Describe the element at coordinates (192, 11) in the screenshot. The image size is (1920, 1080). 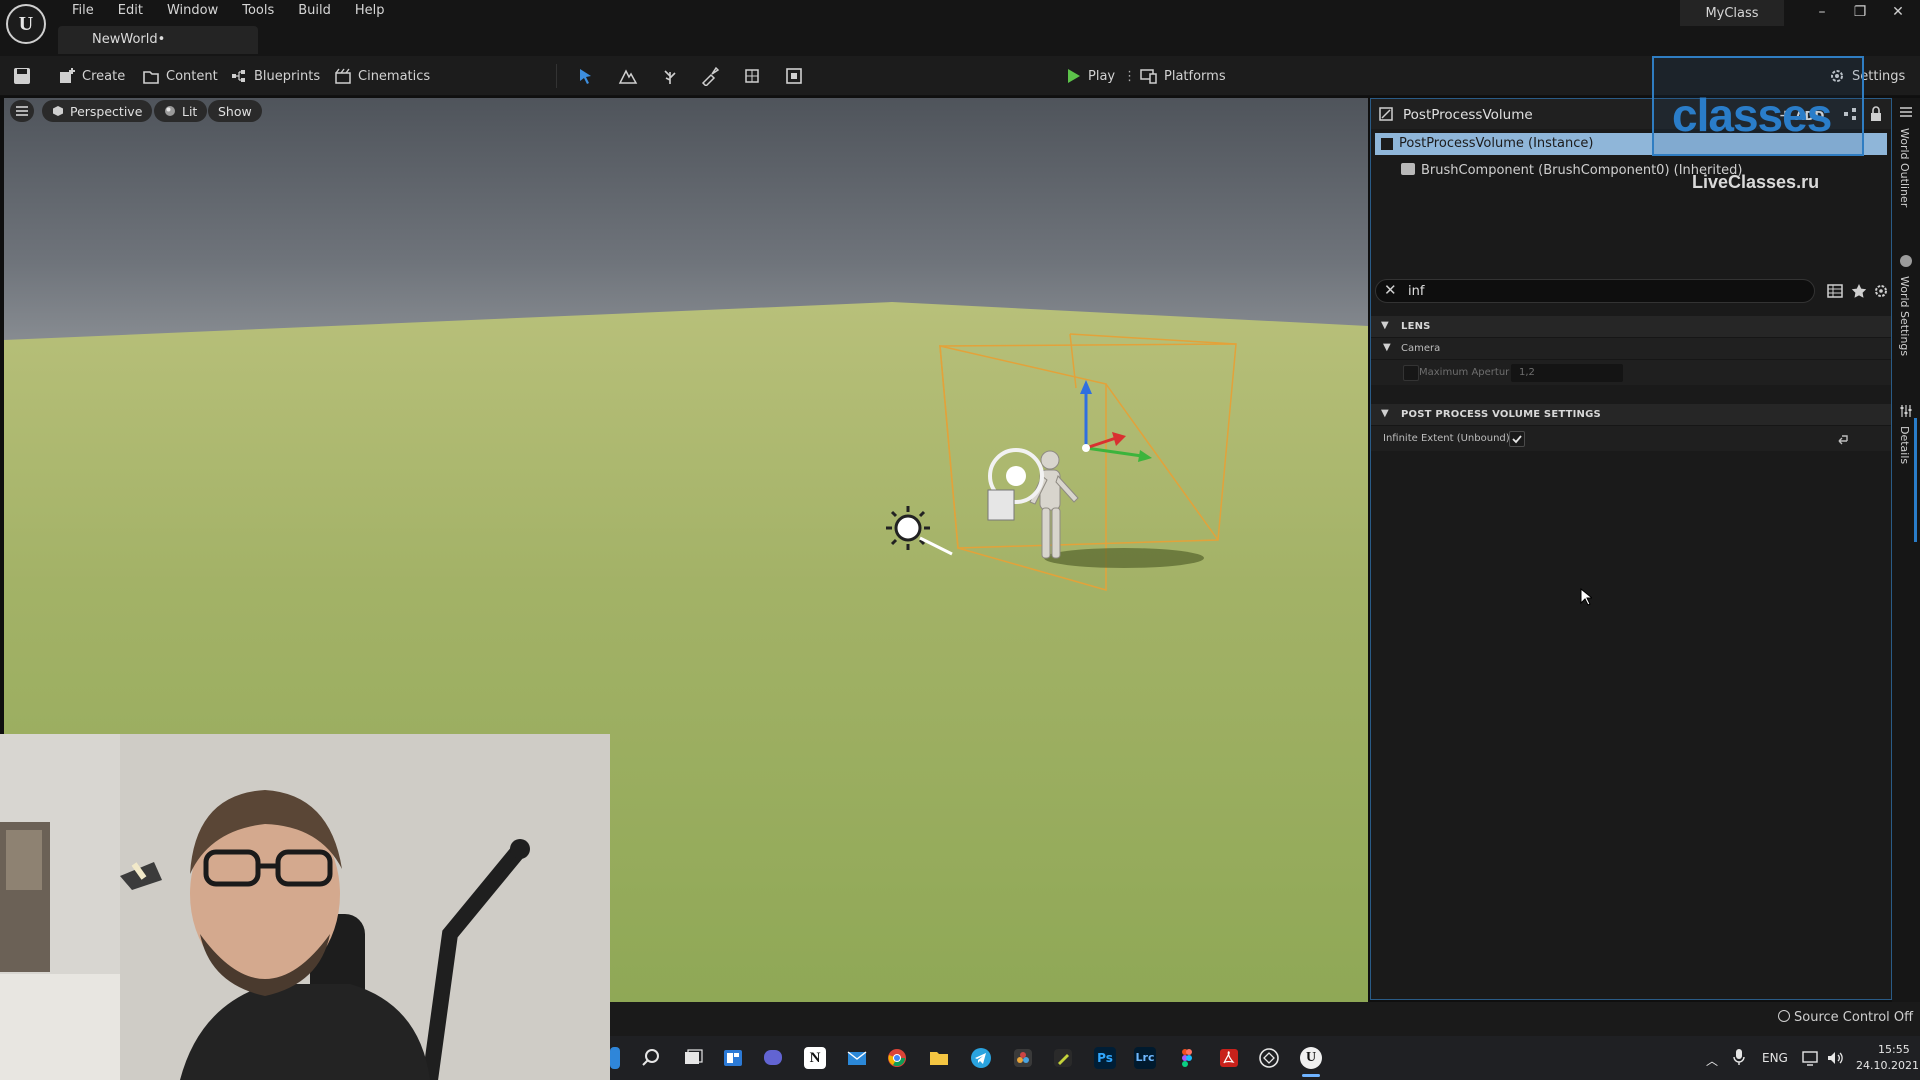
I see `menu-window: Window` at that location.